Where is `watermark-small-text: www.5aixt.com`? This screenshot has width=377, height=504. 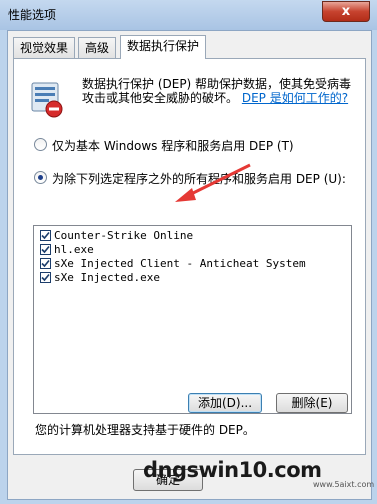 watermark-small-text: www.5aixt.com is located at coordinates (344, 484).